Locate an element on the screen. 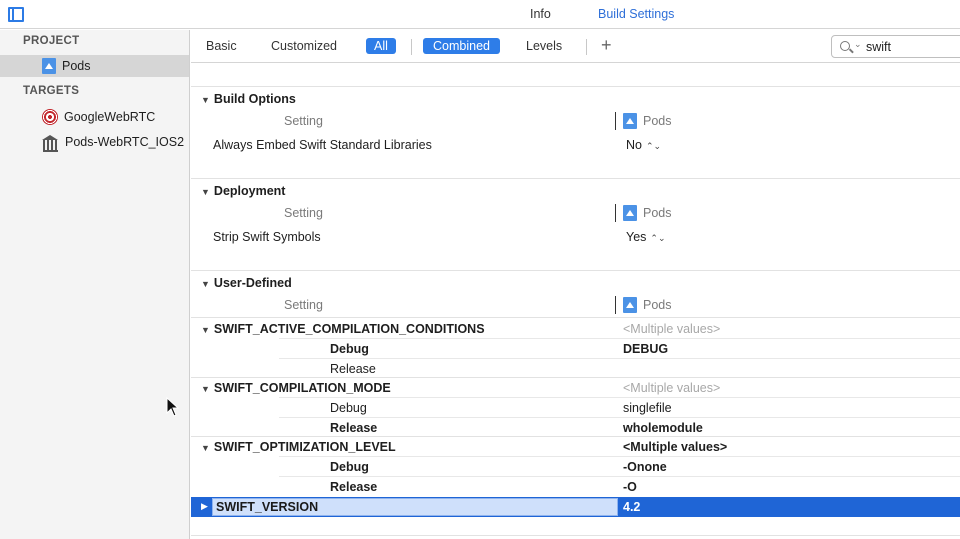  target-icon is located at coordinates (50, 117).